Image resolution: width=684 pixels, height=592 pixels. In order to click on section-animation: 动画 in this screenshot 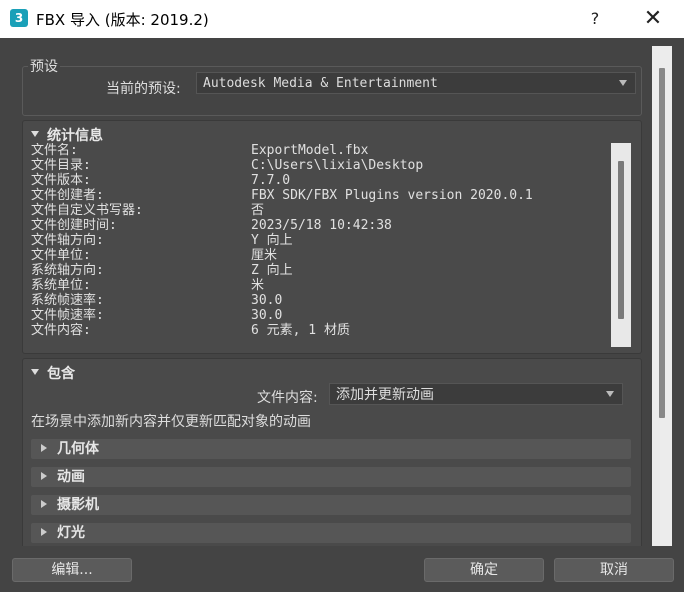, I will do `click(331, 477)`.